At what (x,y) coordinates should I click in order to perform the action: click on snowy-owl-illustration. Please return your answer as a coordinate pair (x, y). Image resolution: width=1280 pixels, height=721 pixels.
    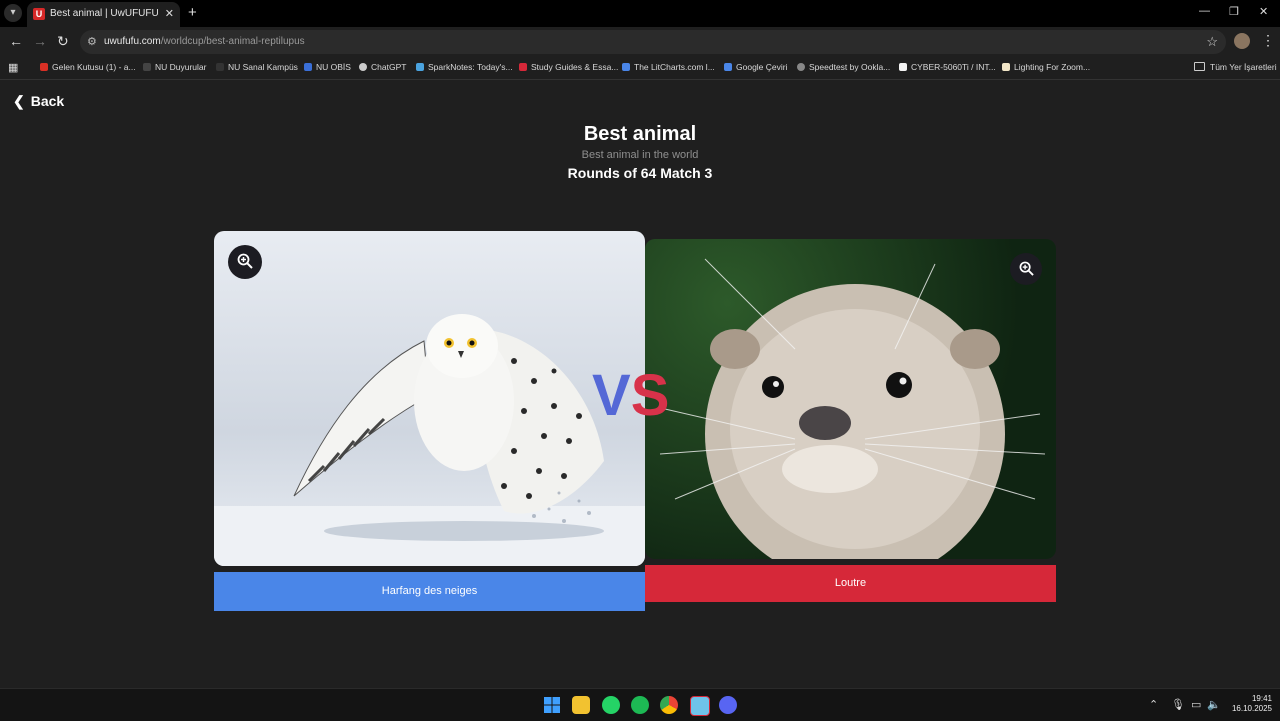
    Looking at the image, I should click on (429, 440).